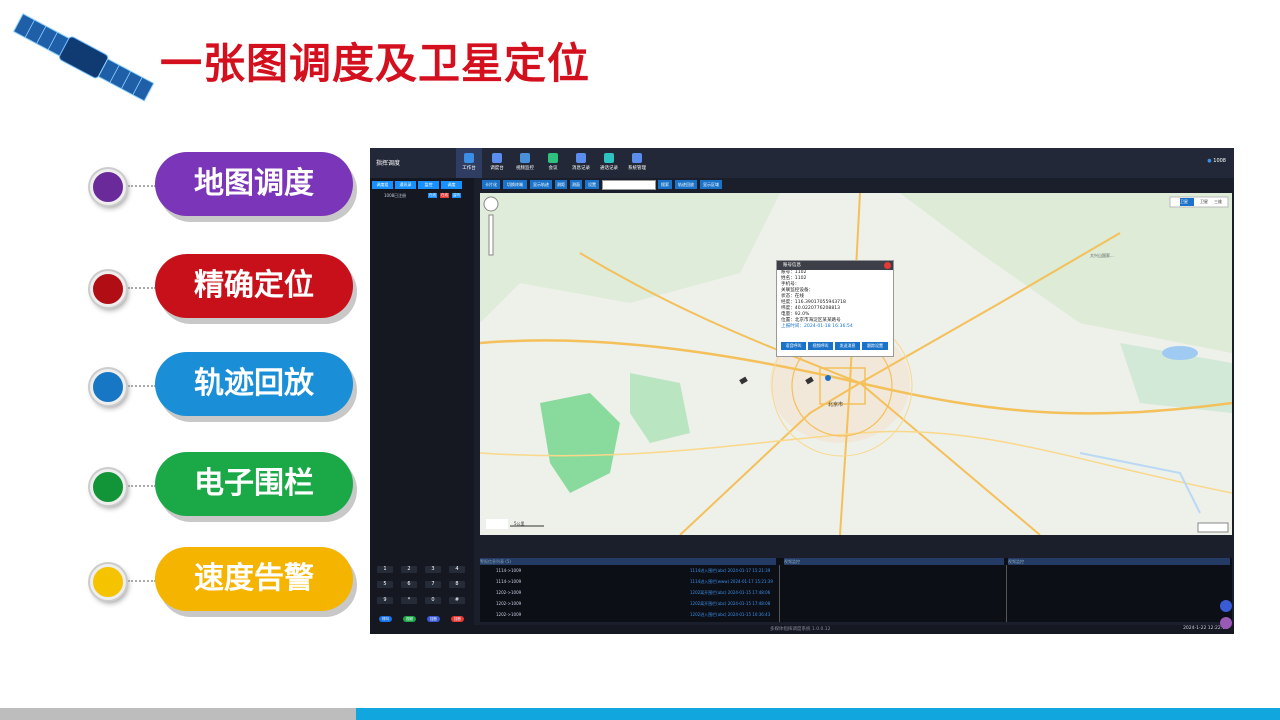 This screenshot has width=1280, height=720. I want to click on map-search-input, so click(629, 185).